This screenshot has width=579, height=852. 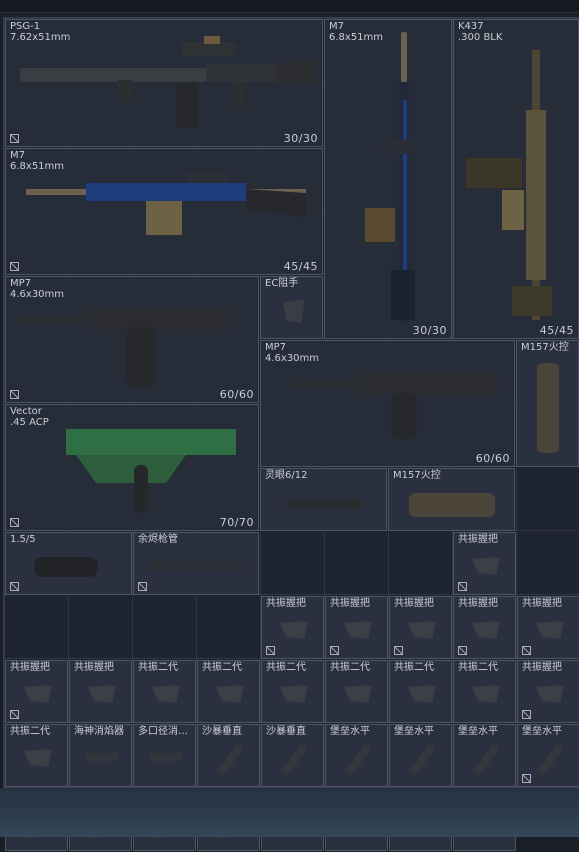 What do you see at coordinates (132, 339) in the screenshot?
I see `weapon-mp7-a: MP7 4.6x30mm 60/60` at bounding box center [132, 339].